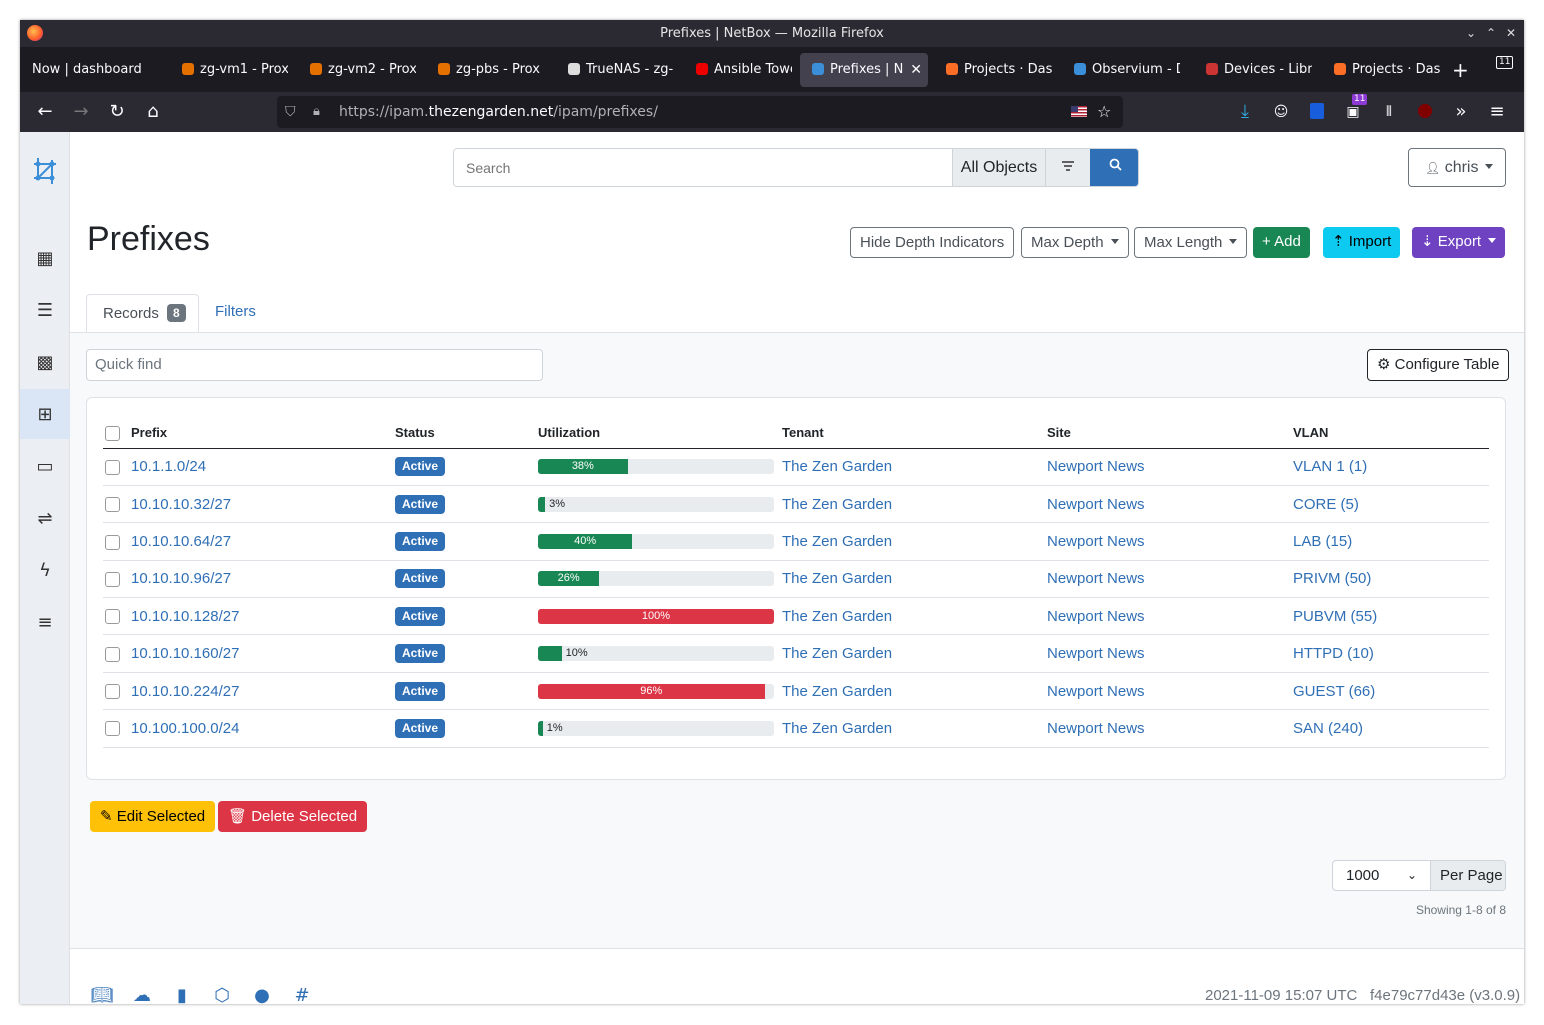 The width and height of the screenshot is (1544, 1025). I want to click on flag-icon, so click(1079, 111).